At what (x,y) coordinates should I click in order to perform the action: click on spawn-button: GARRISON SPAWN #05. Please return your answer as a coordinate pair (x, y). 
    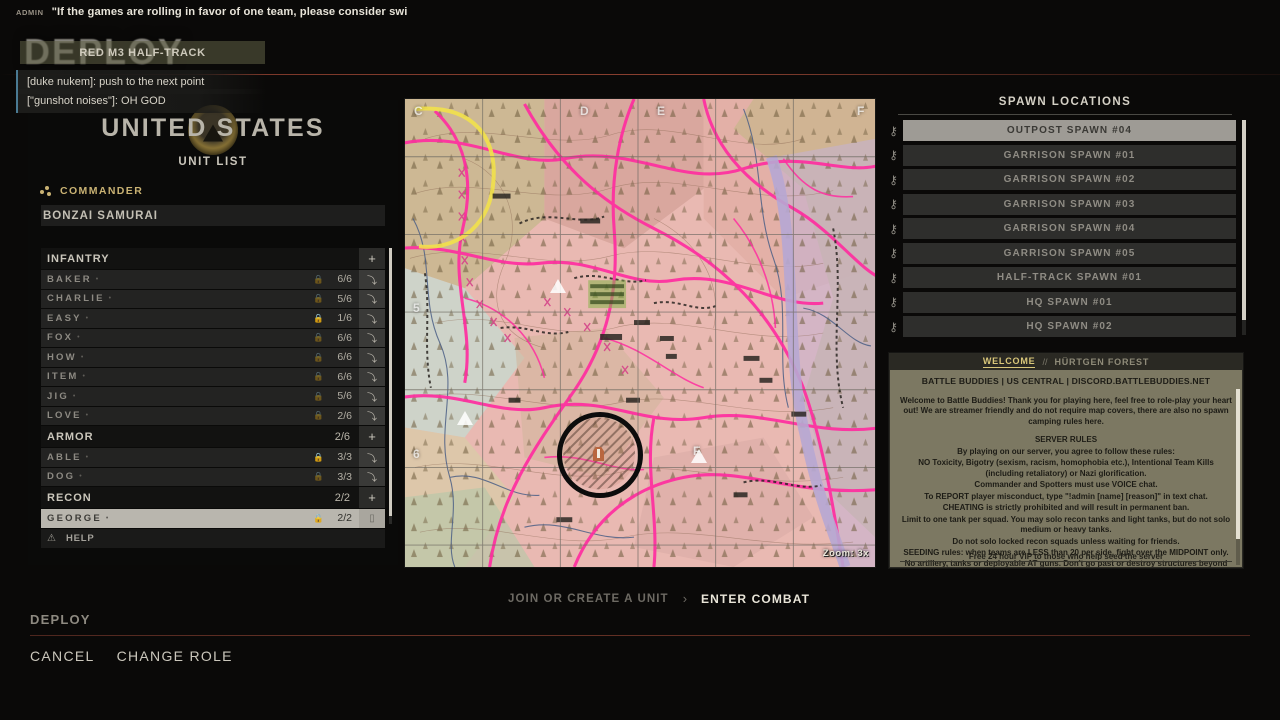
    Looking at the image, I should click on (1069, 253).